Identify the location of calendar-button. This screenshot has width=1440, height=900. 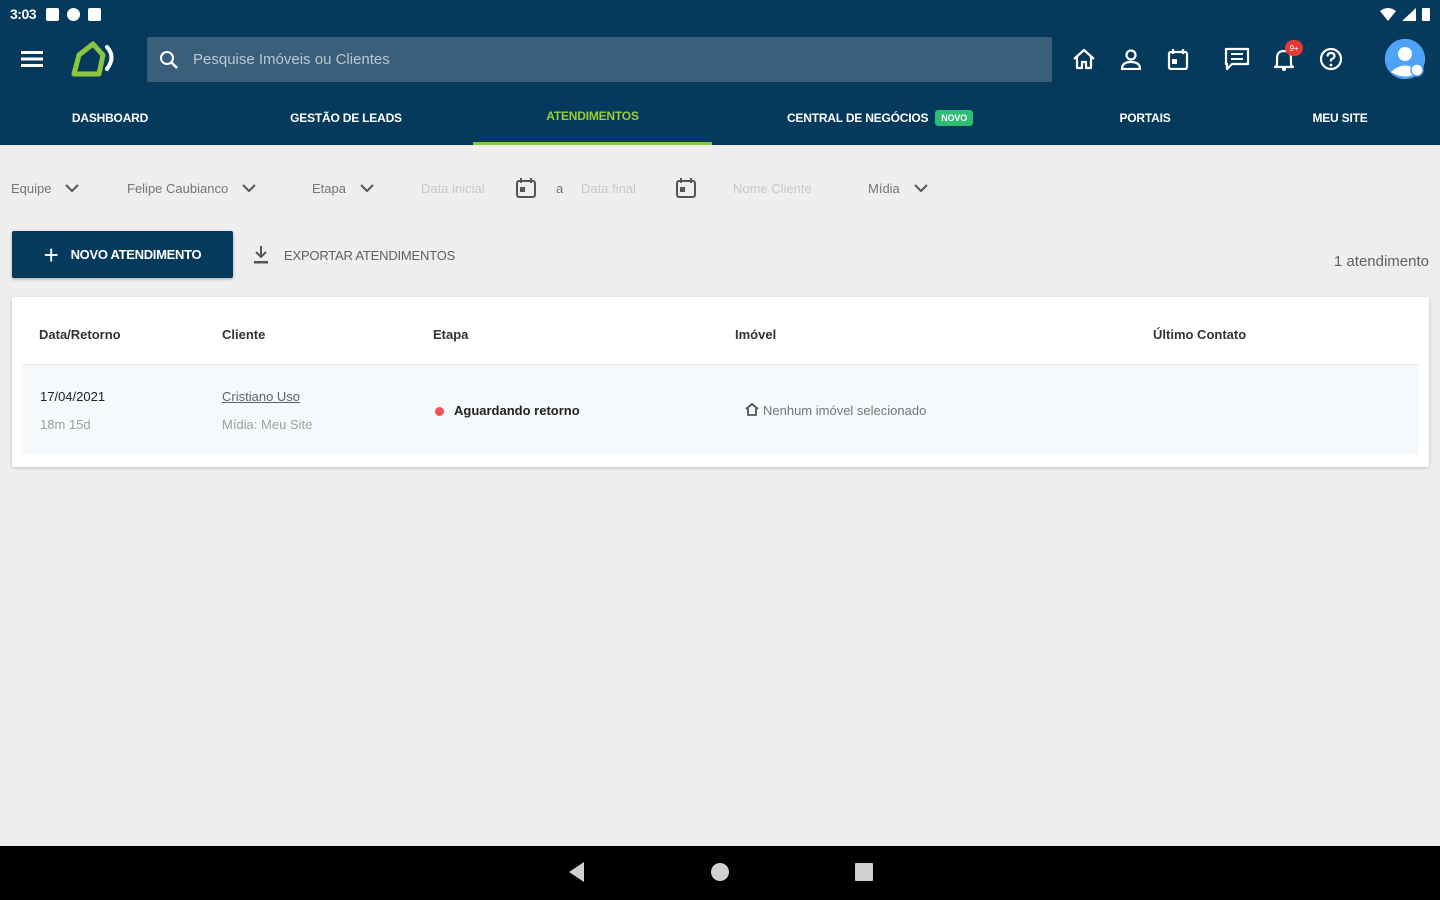
(1177, 59).